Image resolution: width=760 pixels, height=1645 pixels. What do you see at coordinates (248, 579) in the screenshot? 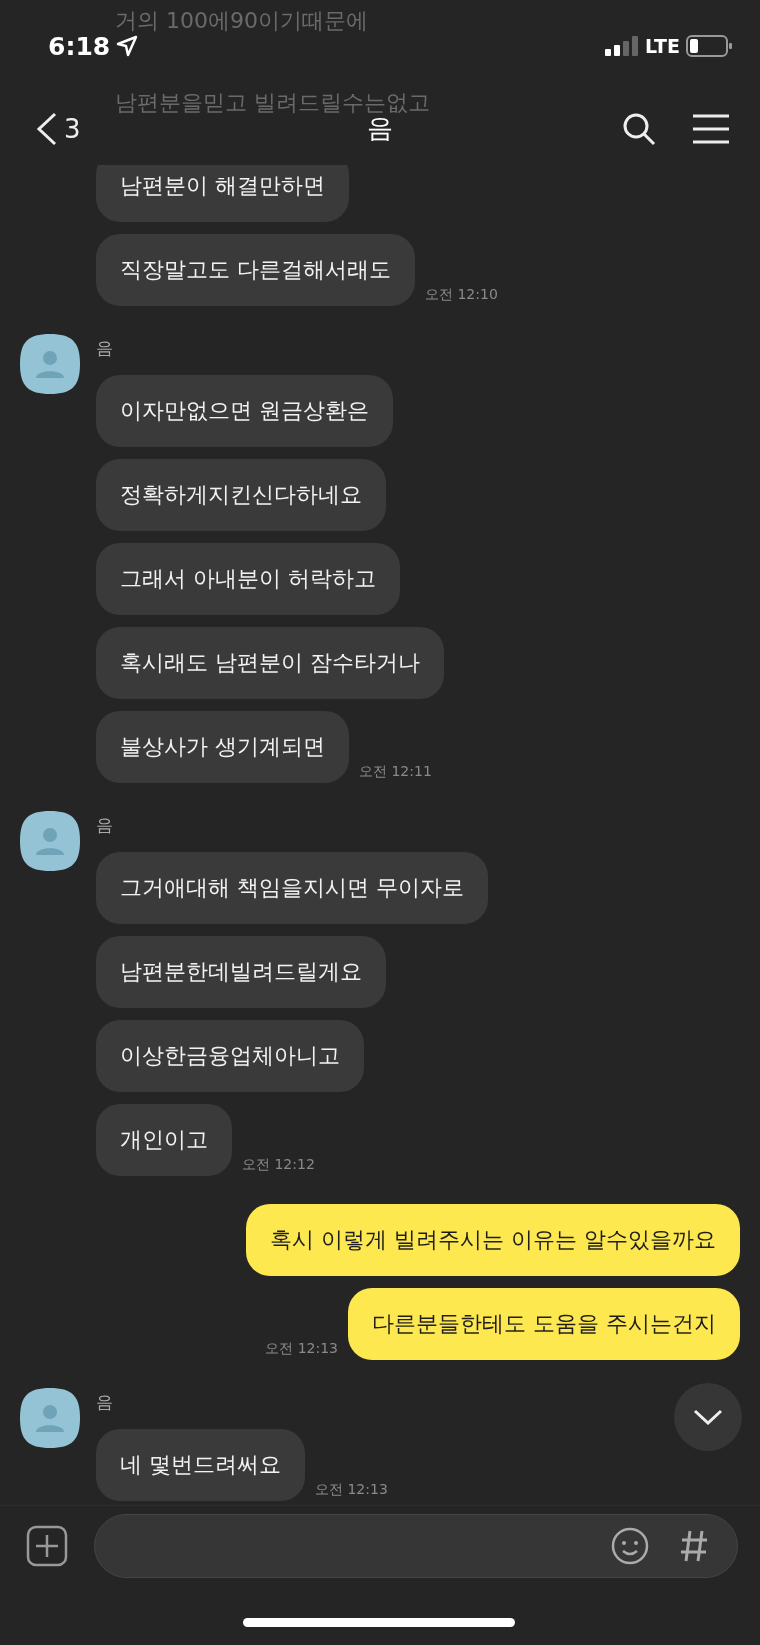
I see `message-bubble: 그래서 아내분이 허락하고` at bounding box center [248, 579].